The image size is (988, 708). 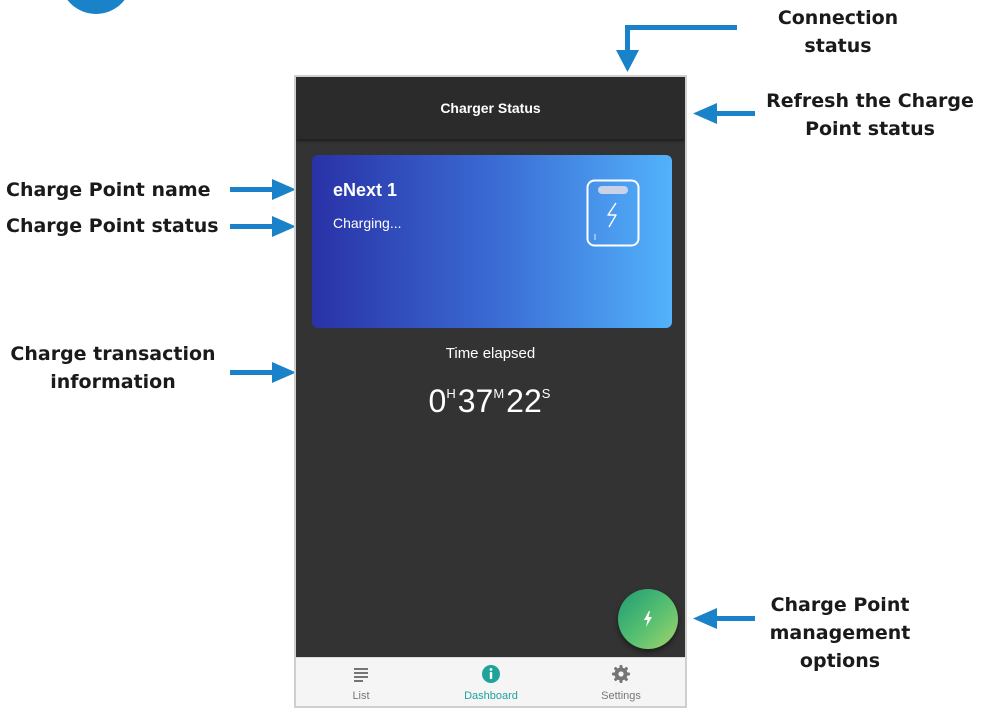 I want to click on refresh-status-arrow, so click(x=724, y=113).